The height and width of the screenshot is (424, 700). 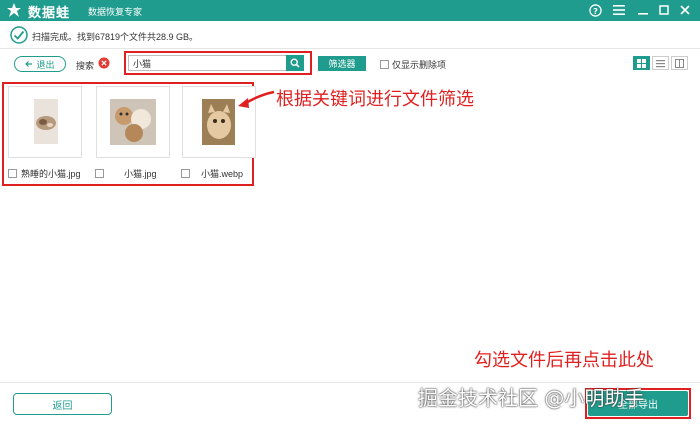 What do you see at coordinates (29, 64) in the screenshot?
I see `back-arrow-icon` at bounding box center [29, 64].